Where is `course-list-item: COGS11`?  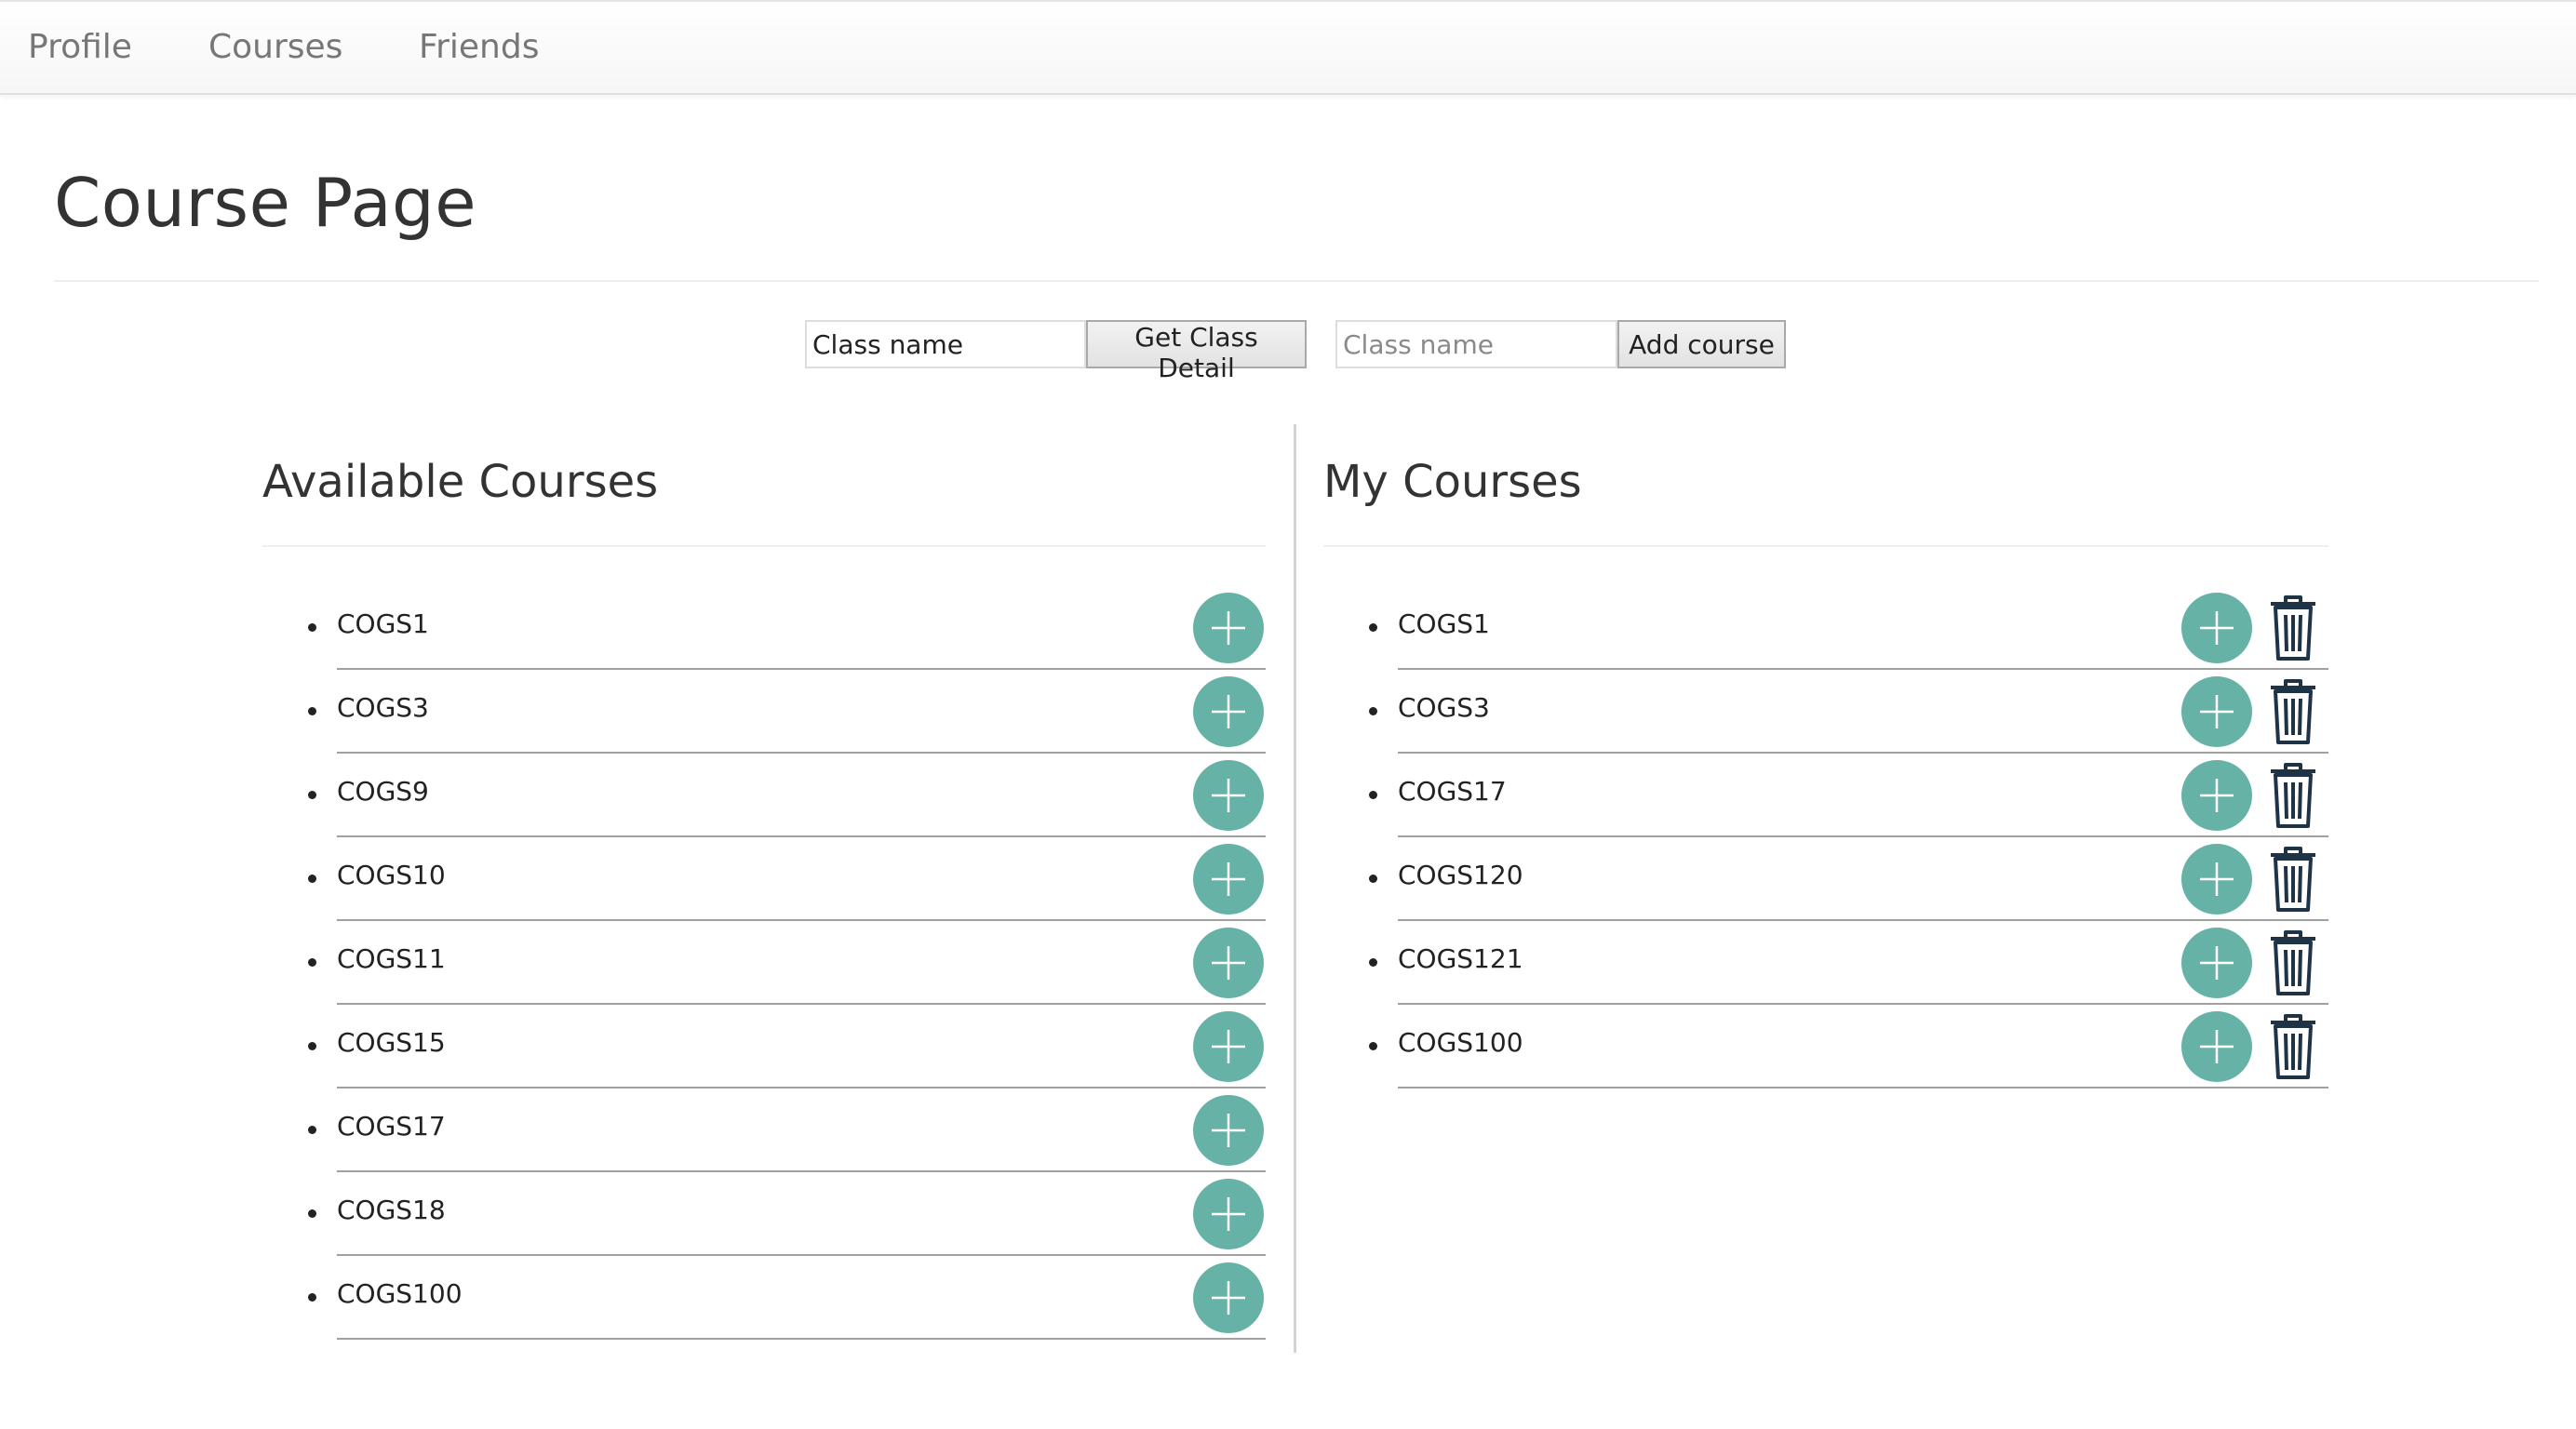
course-list-item: COGS11 is located at coordinates (787, 963).